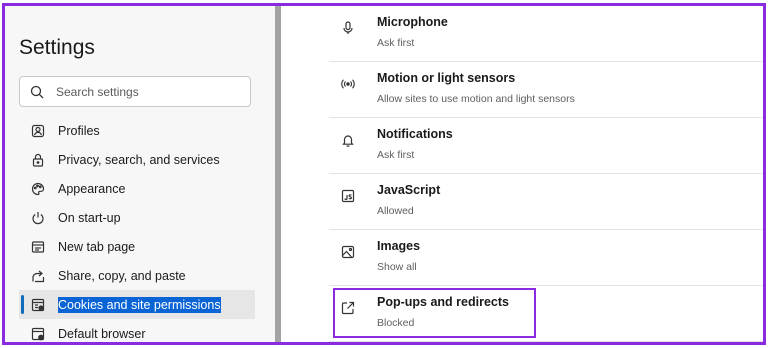  Describe the element at coordinates (546, 146) in the screenshot. I see `permission-row-notifications: Notifications Ask first` at that location.